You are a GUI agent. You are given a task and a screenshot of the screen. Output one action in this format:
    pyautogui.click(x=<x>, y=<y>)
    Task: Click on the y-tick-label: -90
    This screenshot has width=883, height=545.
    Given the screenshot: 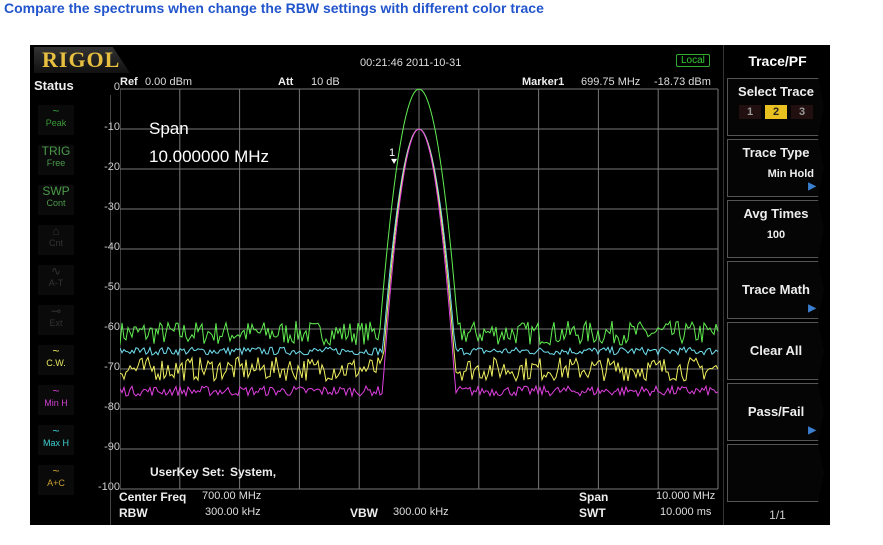 What is the action you would take?
    pyautogui.click(x=112, y=447)
    